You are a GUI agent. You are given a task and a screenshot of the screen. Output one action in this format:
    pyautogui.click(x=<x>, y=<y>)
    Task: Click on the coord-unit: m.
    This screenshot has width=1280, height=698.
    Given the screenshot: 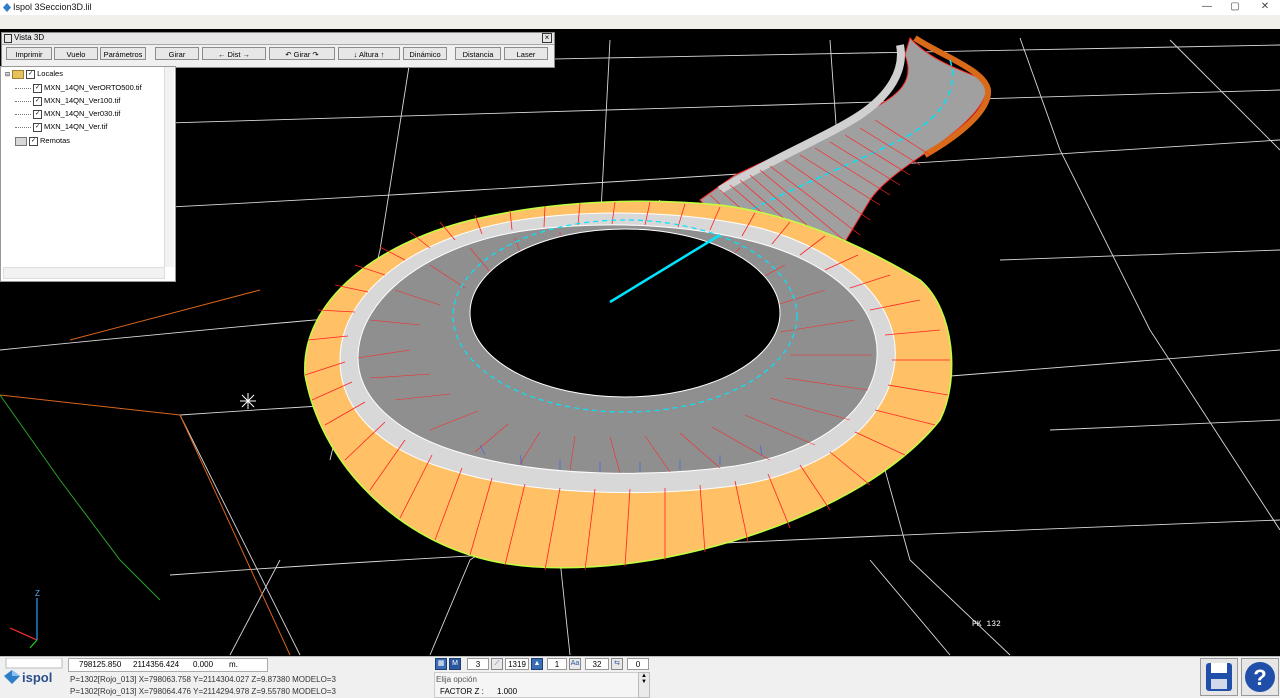 What is the action you would take?
    pyautogui.click(x=233, y=664)
    